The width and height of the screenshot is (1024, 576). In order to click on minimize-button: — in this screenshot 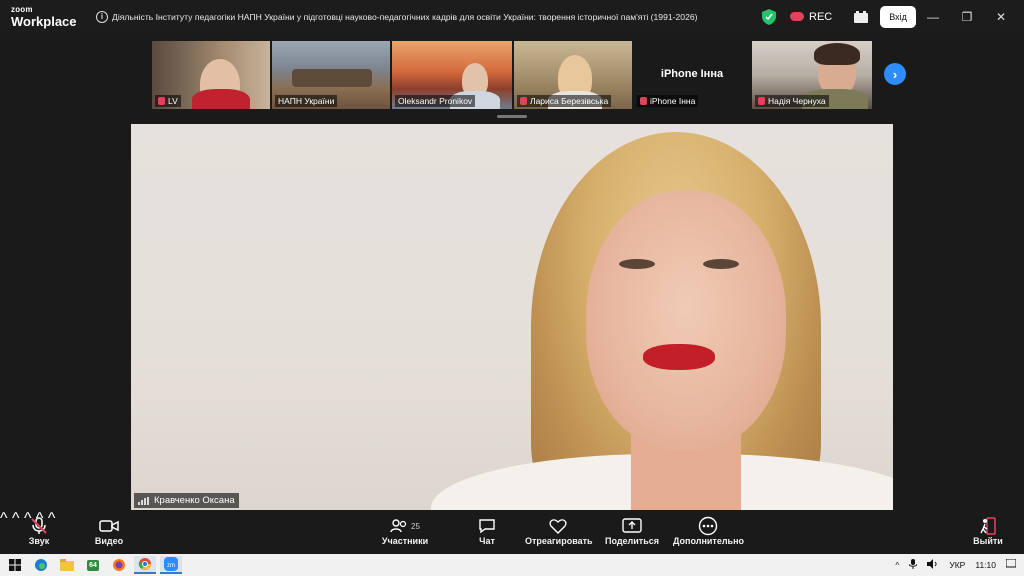, I will do `click(933, 17)`.